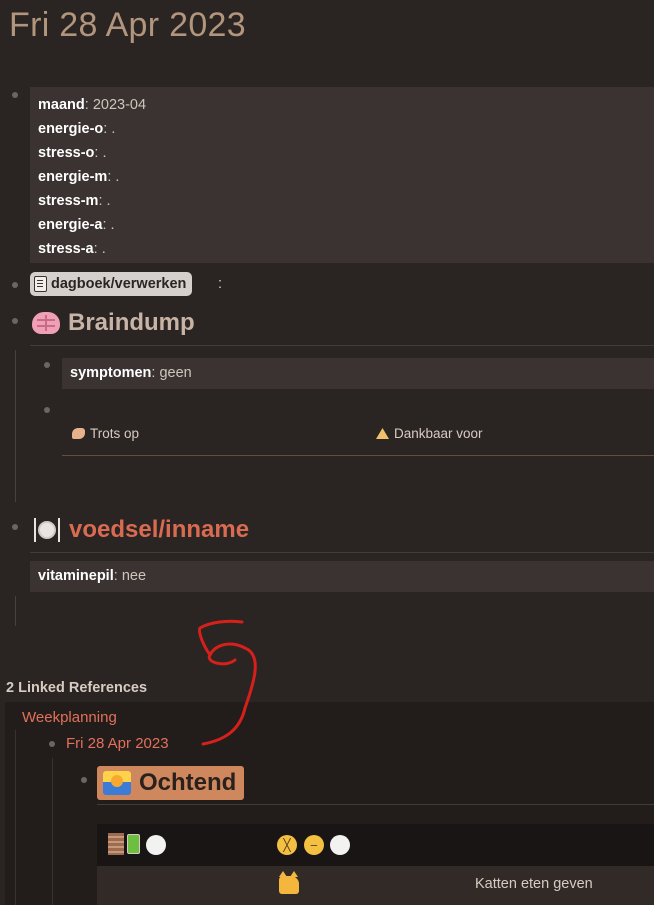  I want to click on column-label: Trots op, so click(115, 433).